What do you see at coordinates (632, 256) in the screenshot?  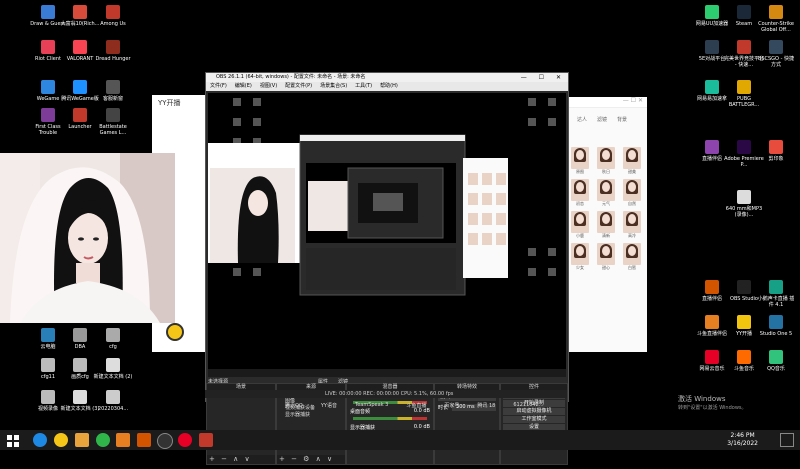 I see `filter-tile: 白皙` at bounding box center [632, 256].